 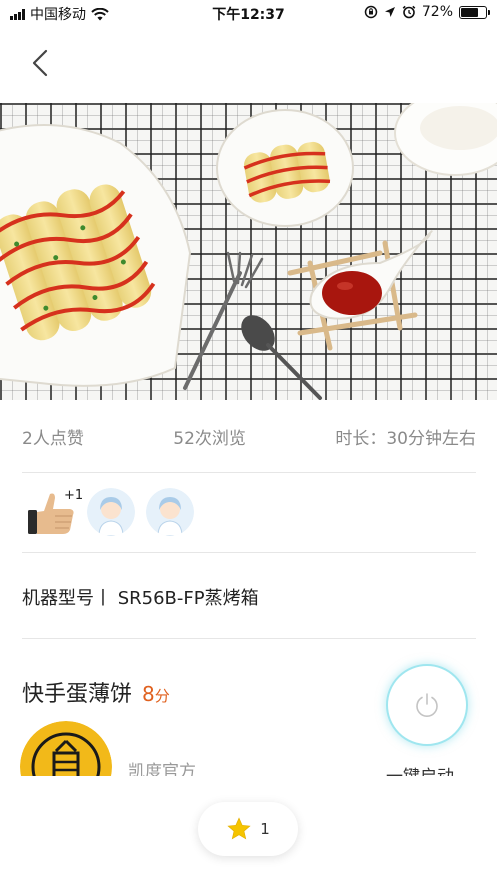 What do you see at coordinates (389, 12) in the screenshot?
I see `location-icon` at bounding box center [389, 12].